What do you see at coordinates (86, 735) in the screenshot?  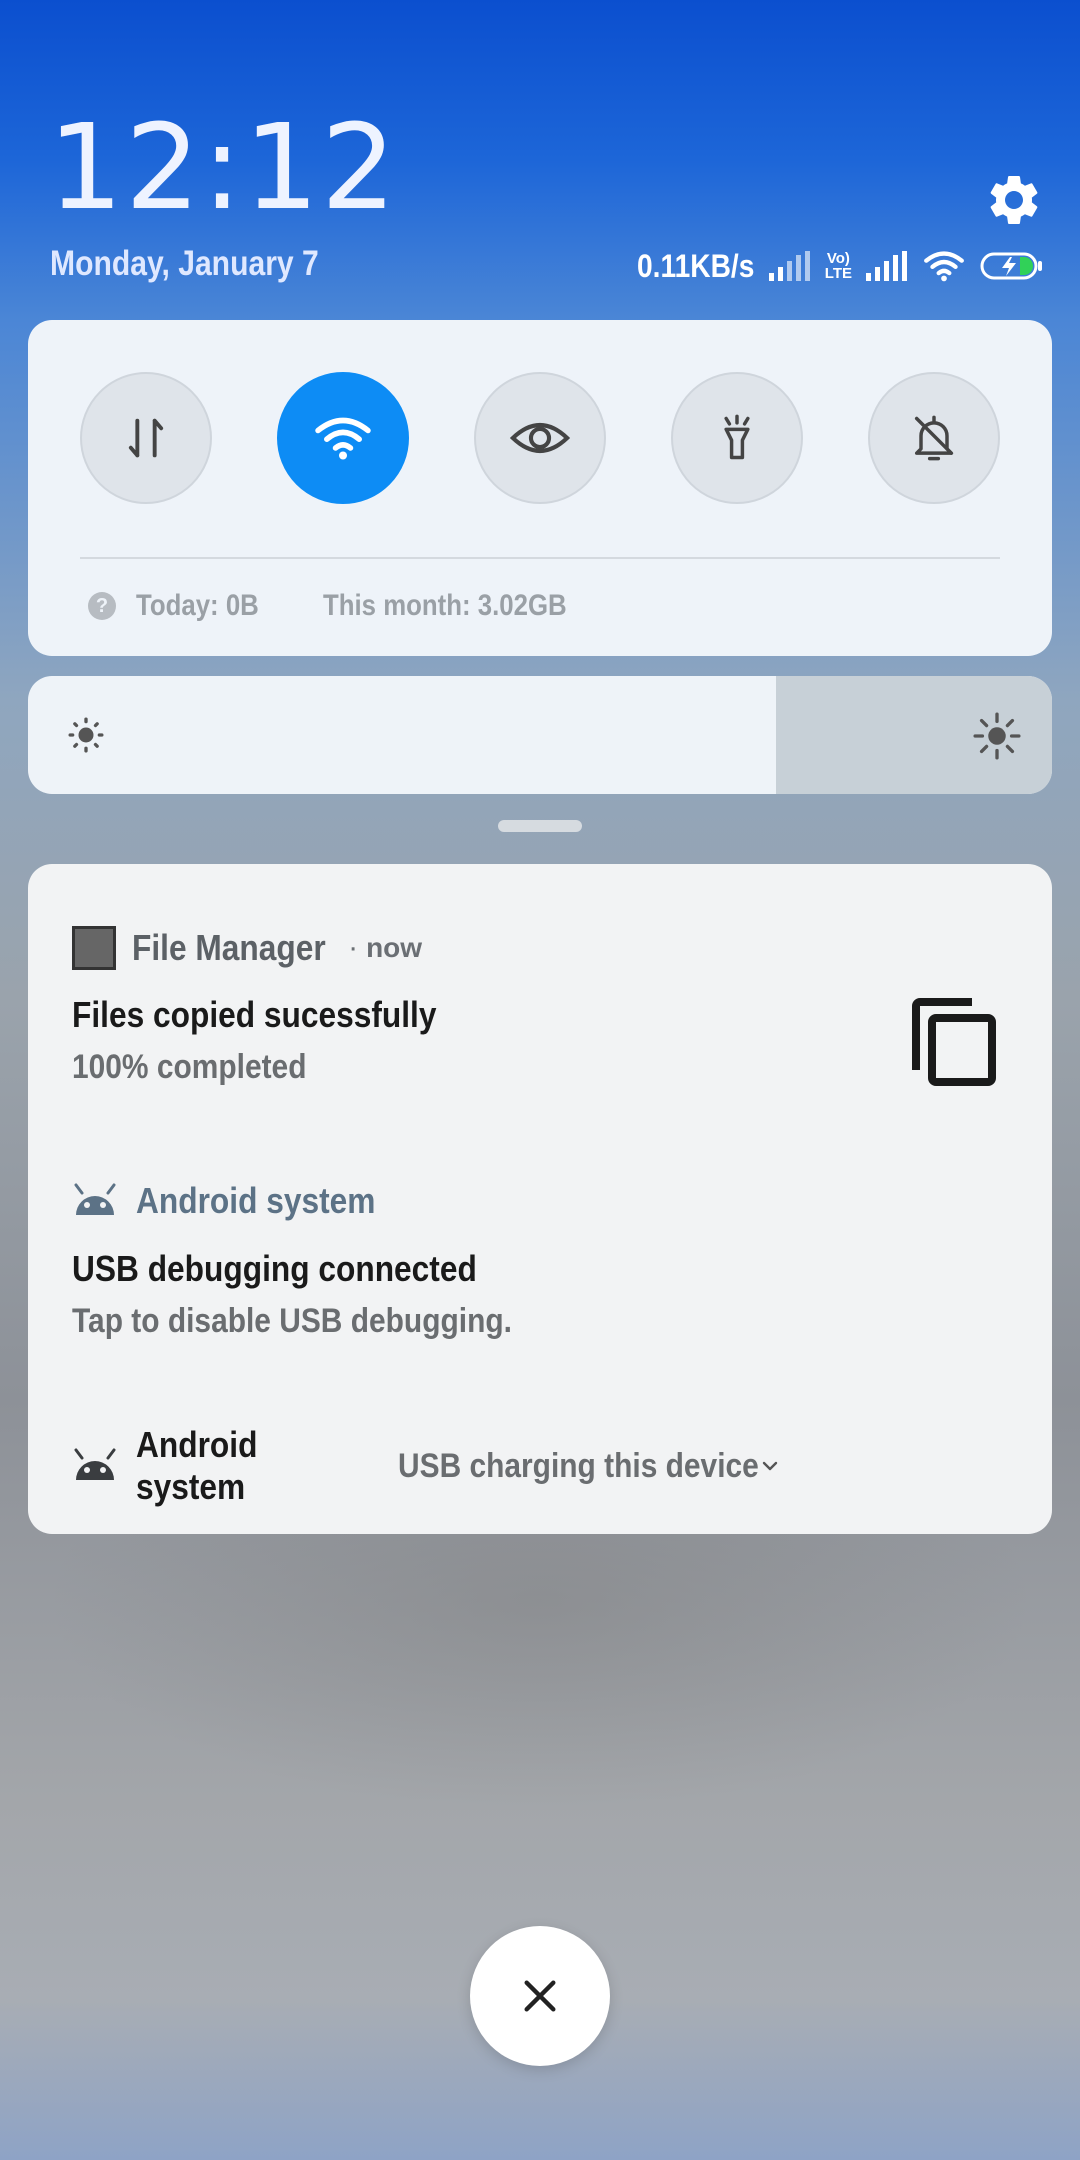 I see `brightness-low-icon` at bounding box center [86, 735].